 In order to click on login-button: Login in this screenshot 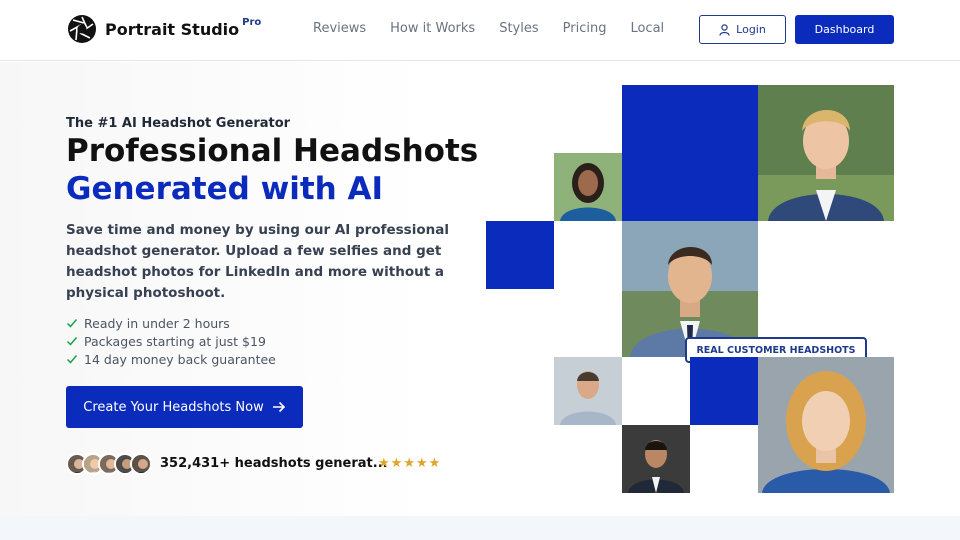, I will do `click(742, 29)`.